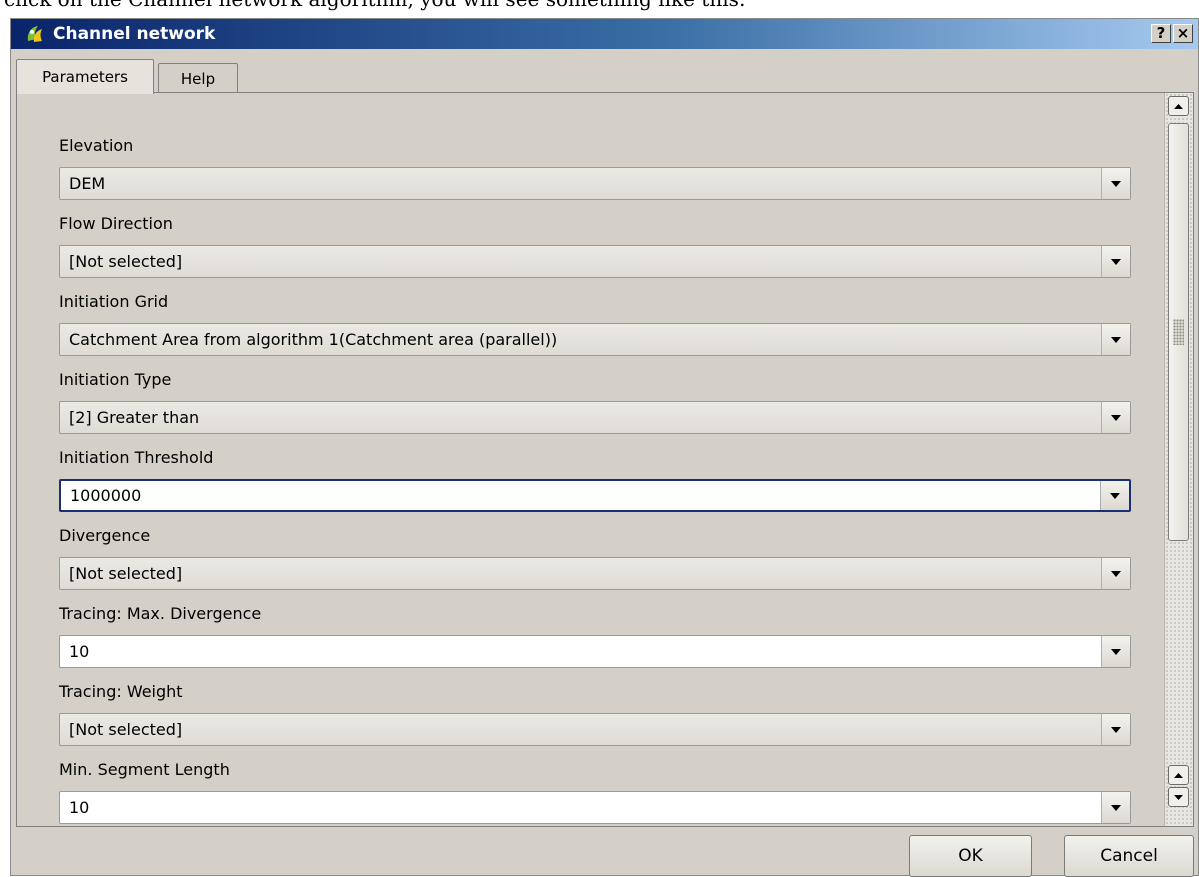 The image size is (1199, 877). Describe the element at coordinates (1129, 856) in the screenshot. I see `cancel-button: Cancel` at that location.